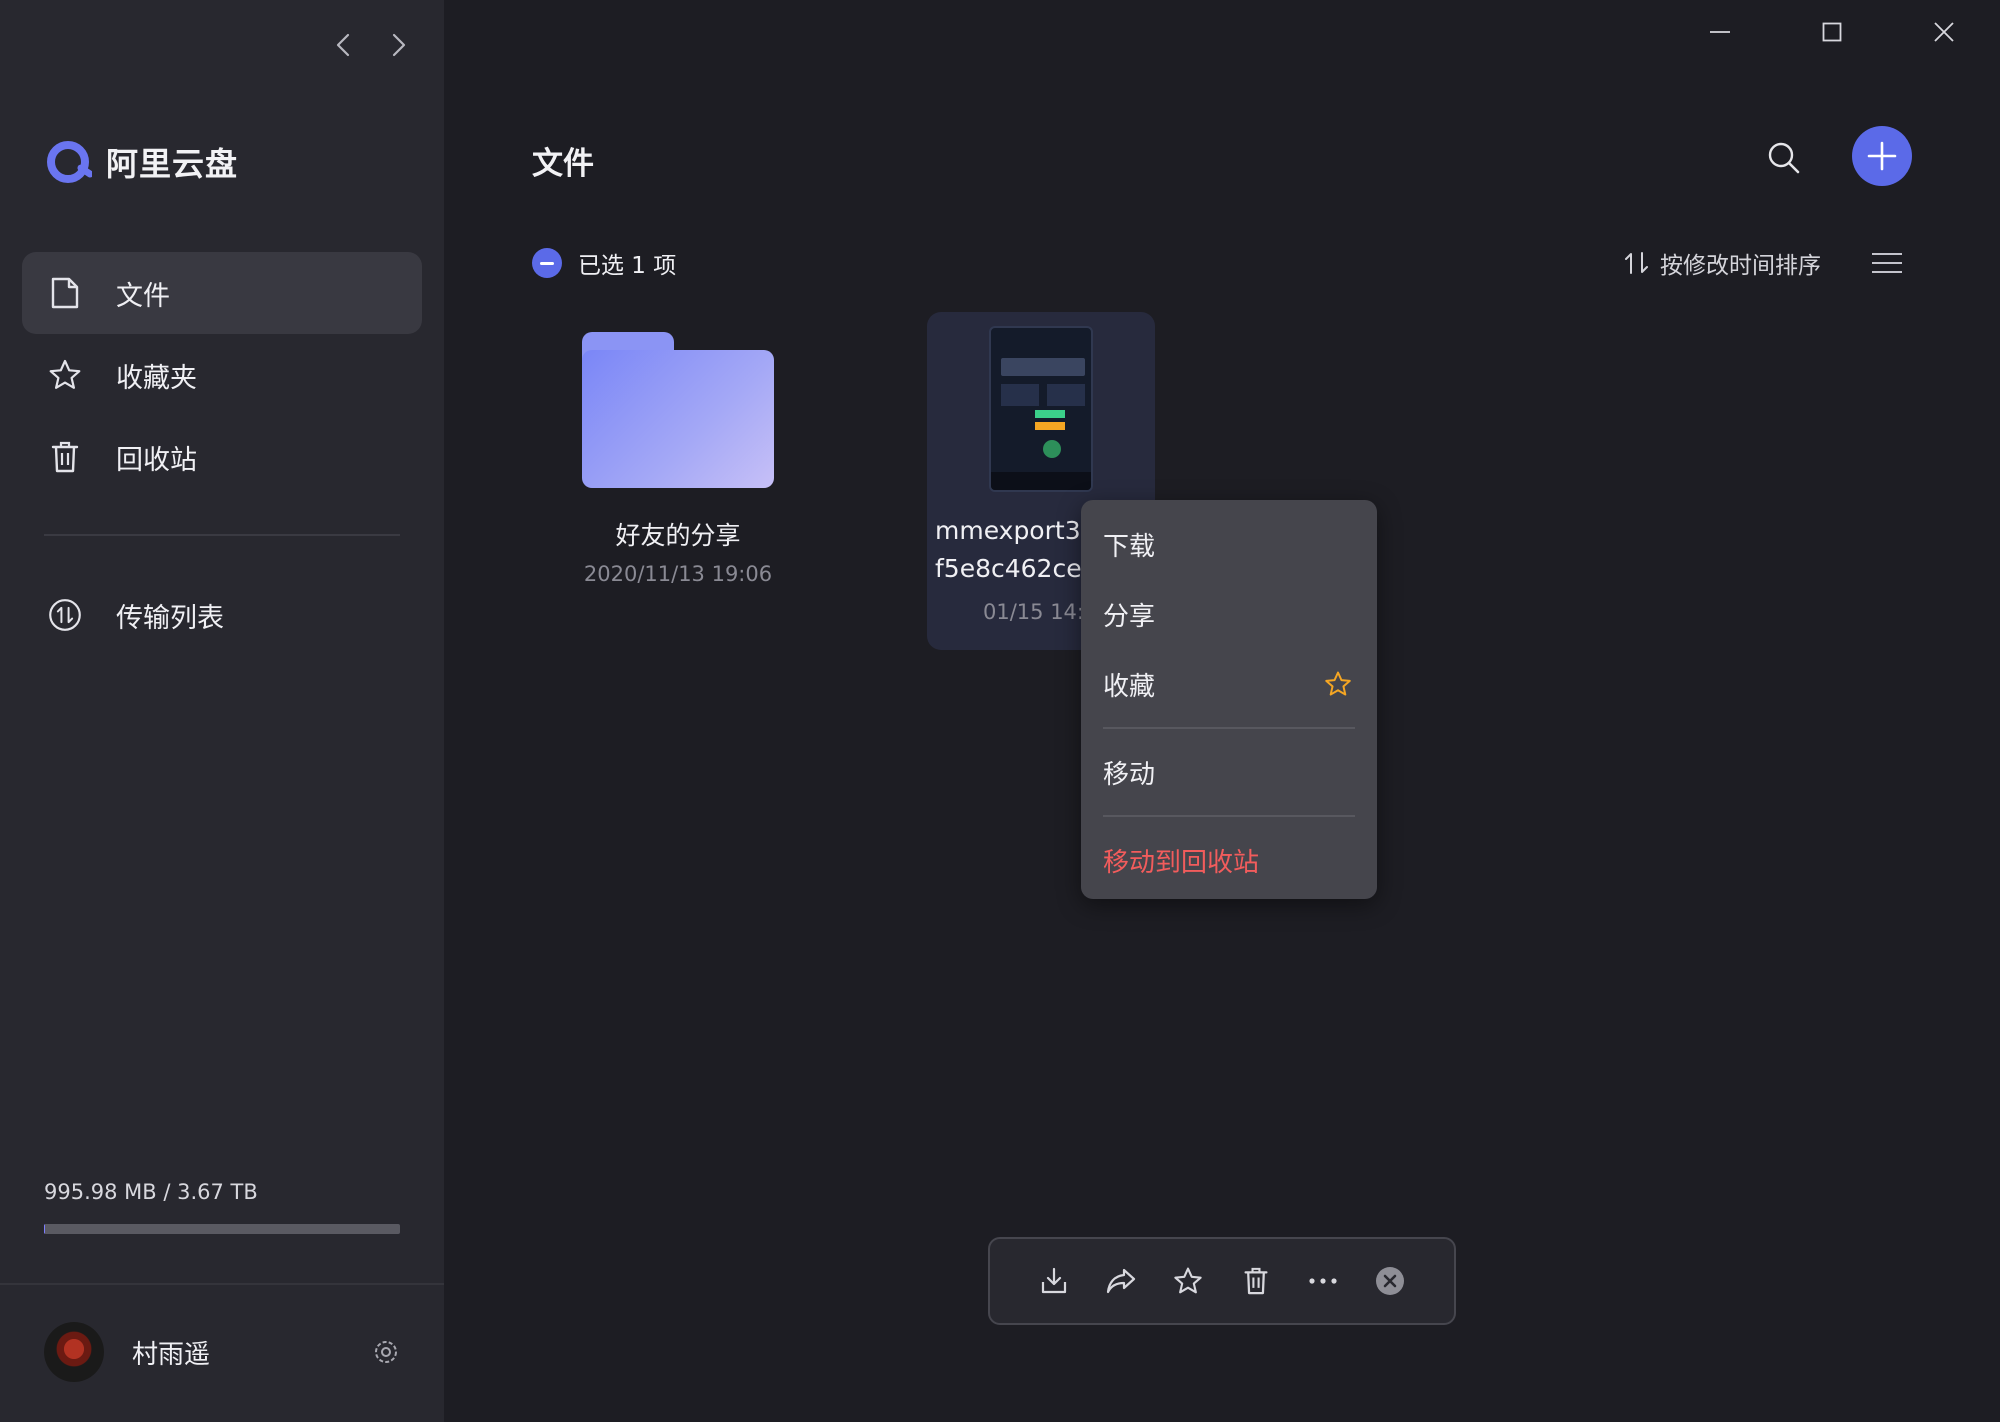 The height and width of the screenshot is (1422, 2000). Describe the element at coordinates (1887, 263) in the screenshot. I see `list-view-icon` at that location.